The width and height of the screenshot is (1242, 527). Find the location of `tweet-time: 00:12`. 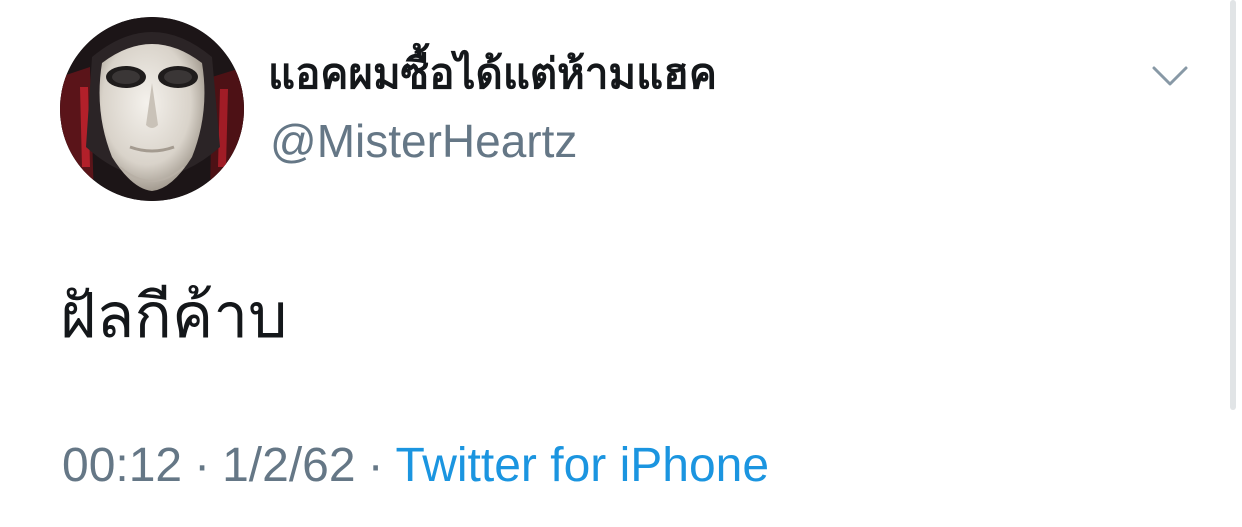

tweet-time: 00:12 is located at coordinates (122, 465).